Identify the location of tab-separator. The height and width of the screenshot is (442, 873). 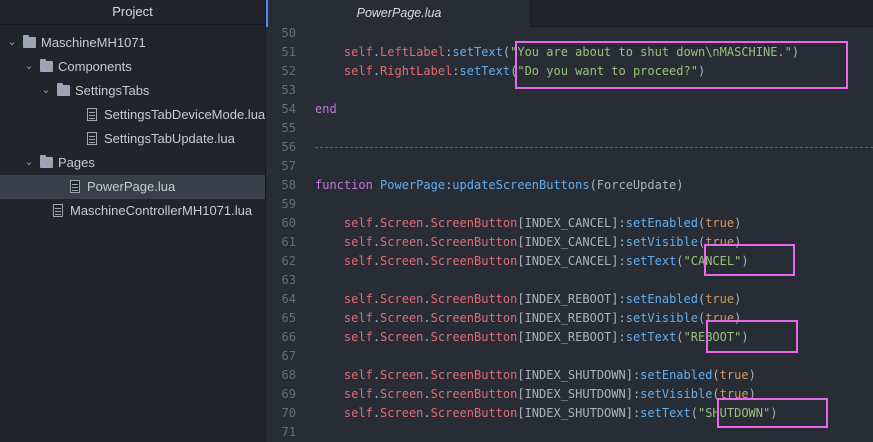
(530, 13).